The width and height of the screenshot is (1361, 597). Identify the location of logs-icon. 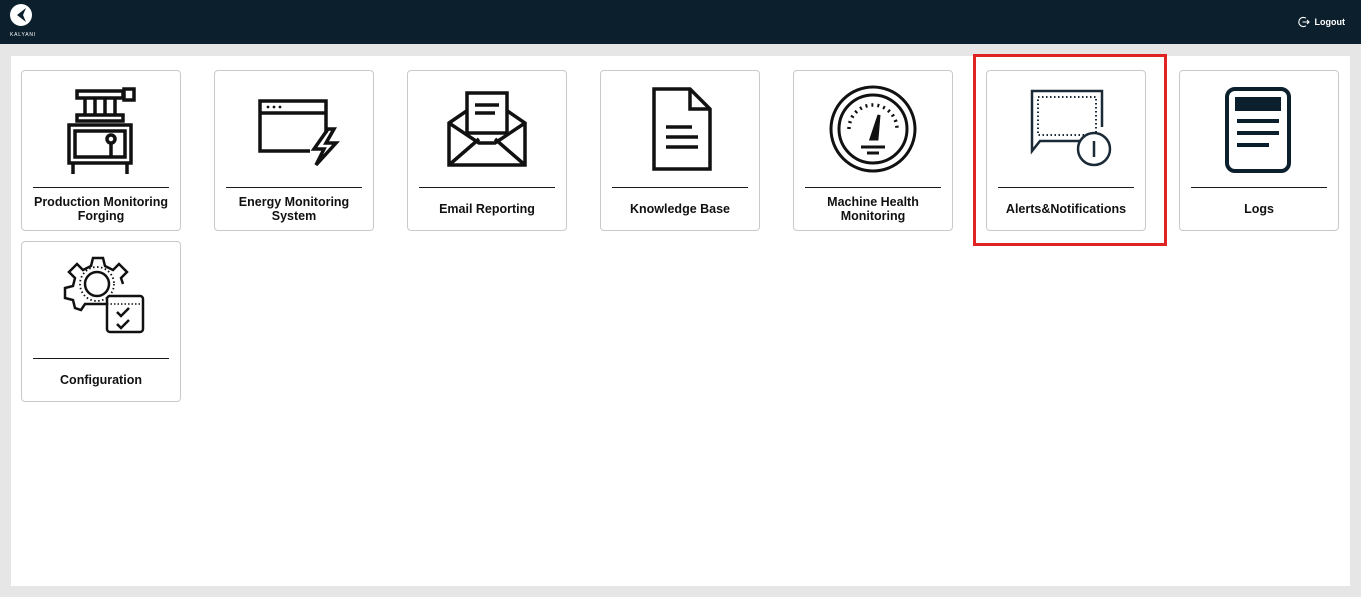
(1259, 127).